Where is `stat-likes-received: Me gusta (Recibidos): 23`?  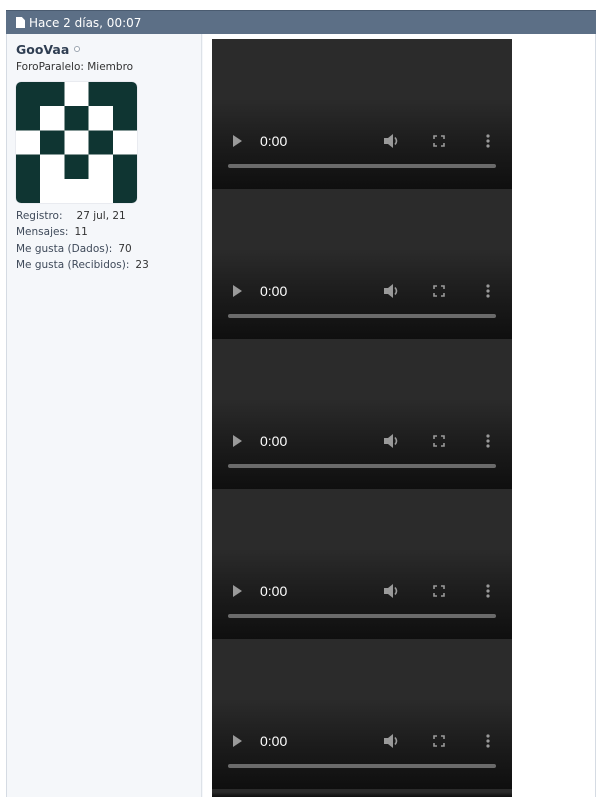
stat-likes-received: Me gusta (Recibidos): 23 is located at coordinates (108, 265).